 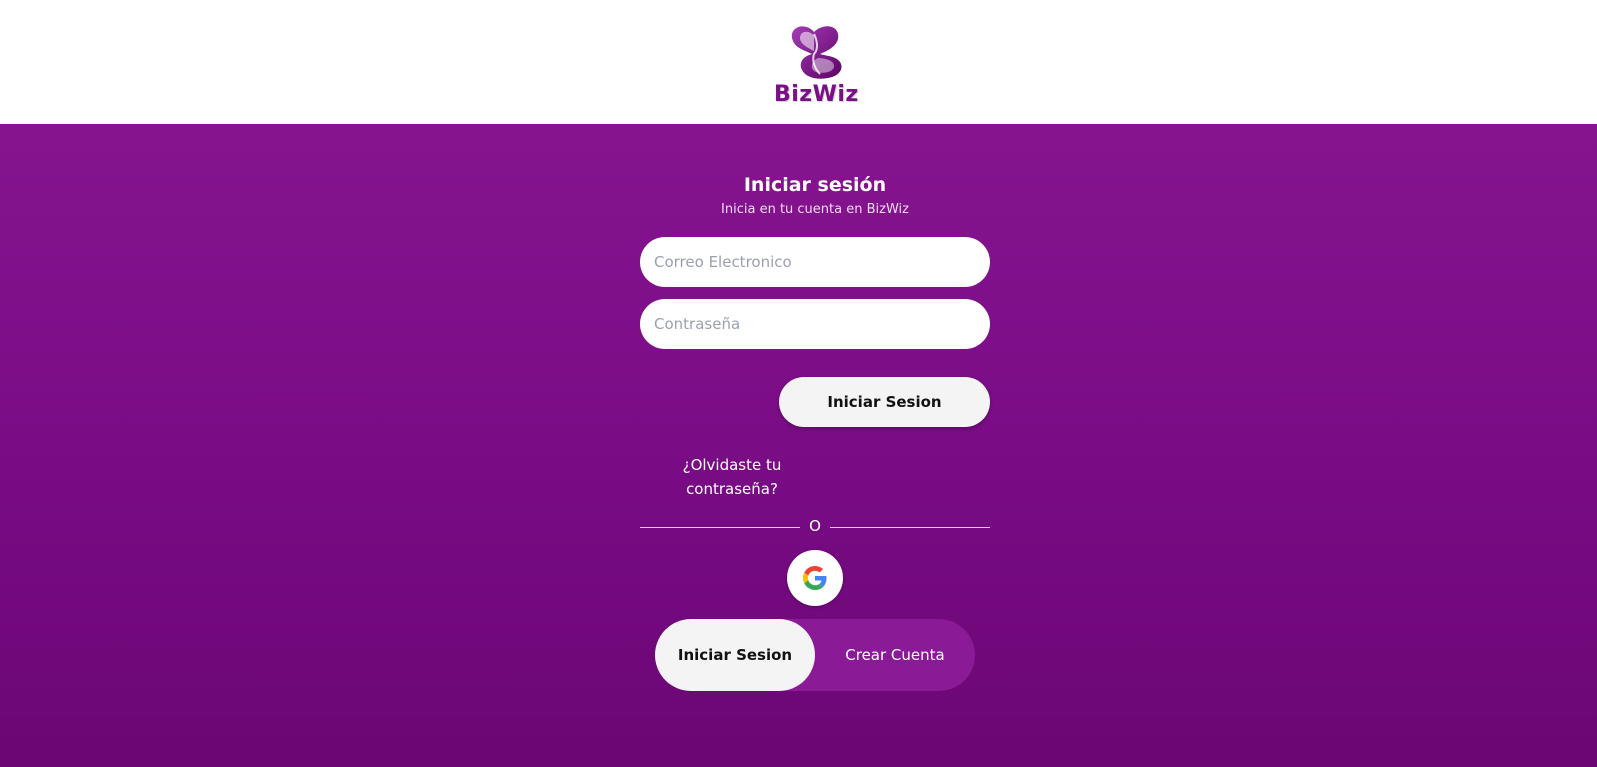 What do you see at coordinates (815, 209) in the screenshot?
I see `page-subtitle: Inicia en tu cuenta en BizWiz` at bounding box center [815, 209].